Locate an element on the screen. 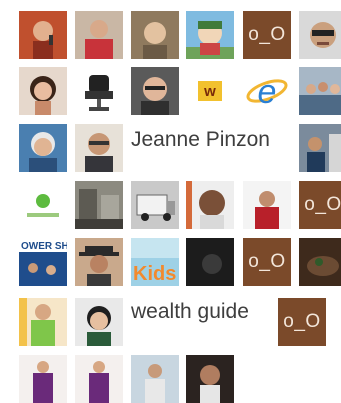  avatar-hands-soil is located at coordinates (320, 262).